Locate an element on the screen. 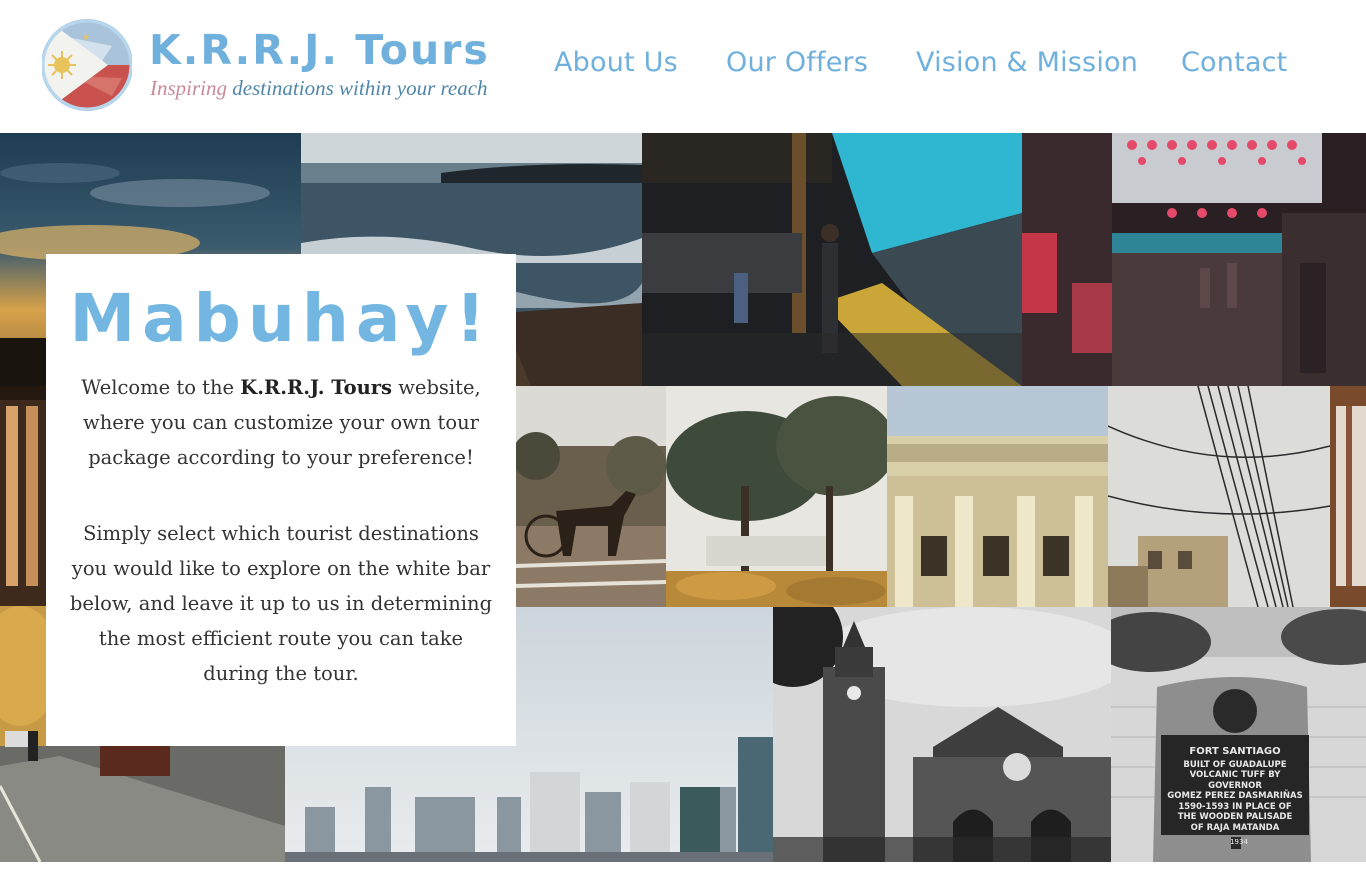 The width and height of the screenshot is (1366, 870). fort-sign-line: GOMEZ PEREZ DASMARIÑAS is located at coordinates (1235, 796).